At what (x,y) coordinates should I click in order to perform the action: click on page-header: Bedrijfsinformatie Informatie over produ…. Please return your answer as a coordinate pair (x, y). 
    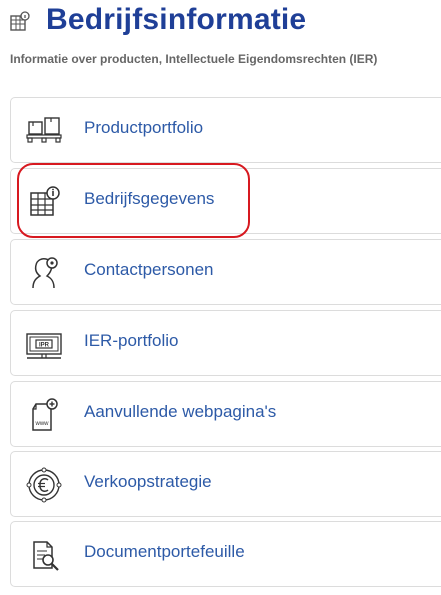
    Looking at the image, I should click on (220, 40).